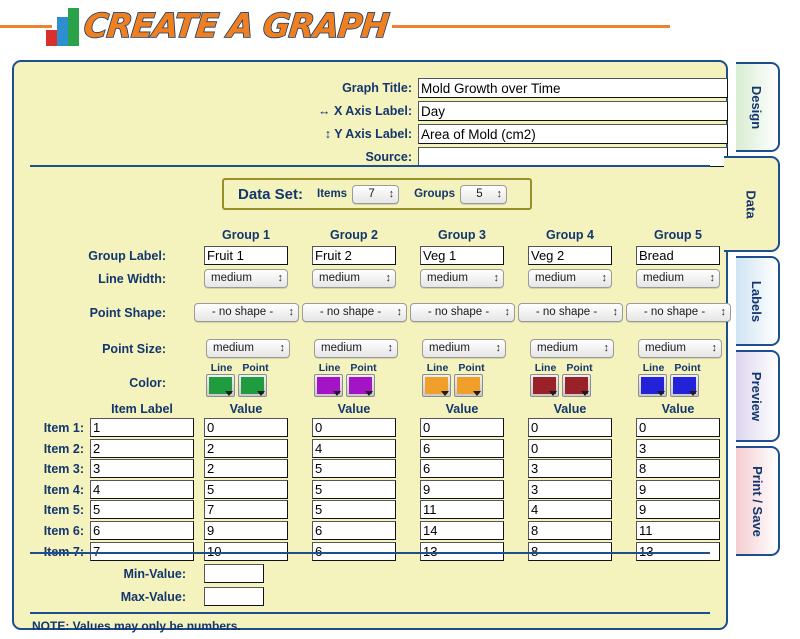  Describe the element at coordinates (464, 348) in the screenshot. I see `point-size-select-3: medium` at that location.